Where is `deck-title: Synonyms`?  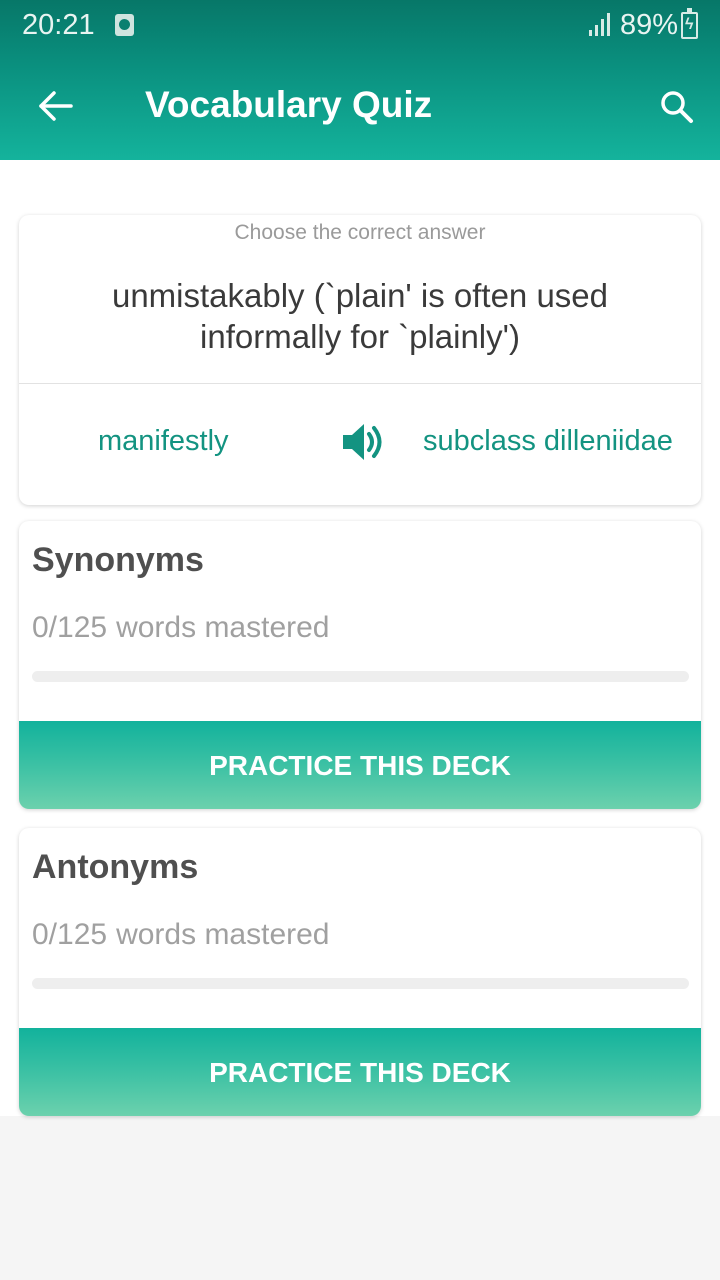 deck-title: Synonyms is located at coordinates (118, 560).